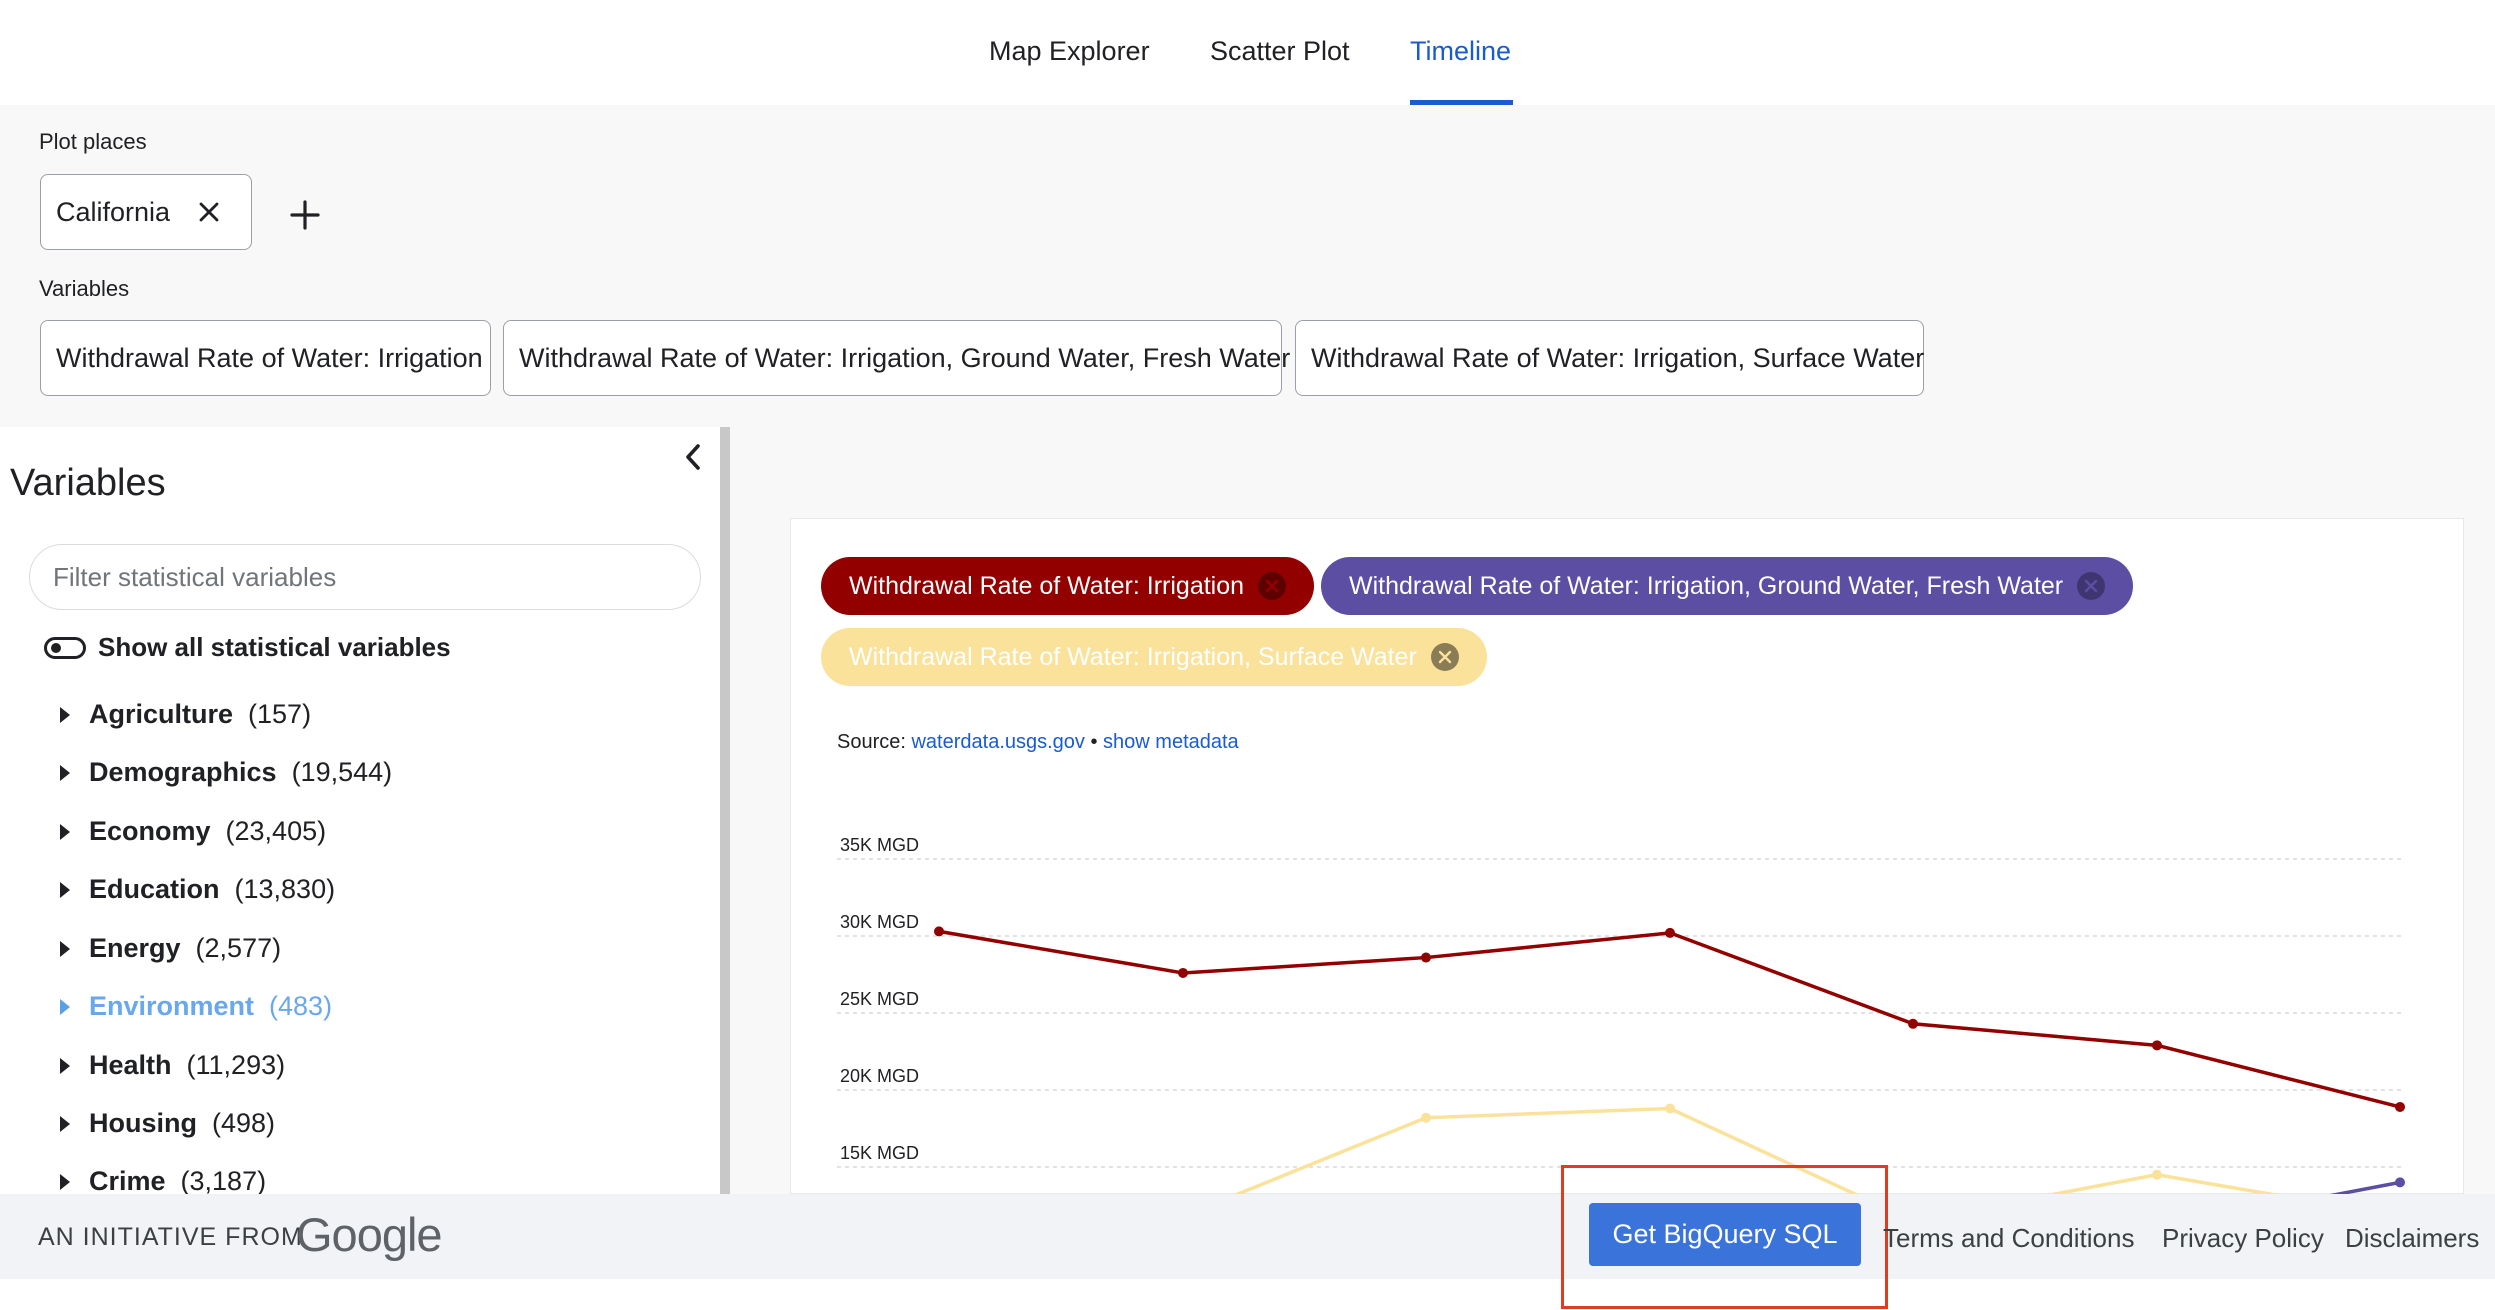 The width and height of the screenshot is (2495, 1310). I want to click on category-count: (3,187), so click(223, 1181).